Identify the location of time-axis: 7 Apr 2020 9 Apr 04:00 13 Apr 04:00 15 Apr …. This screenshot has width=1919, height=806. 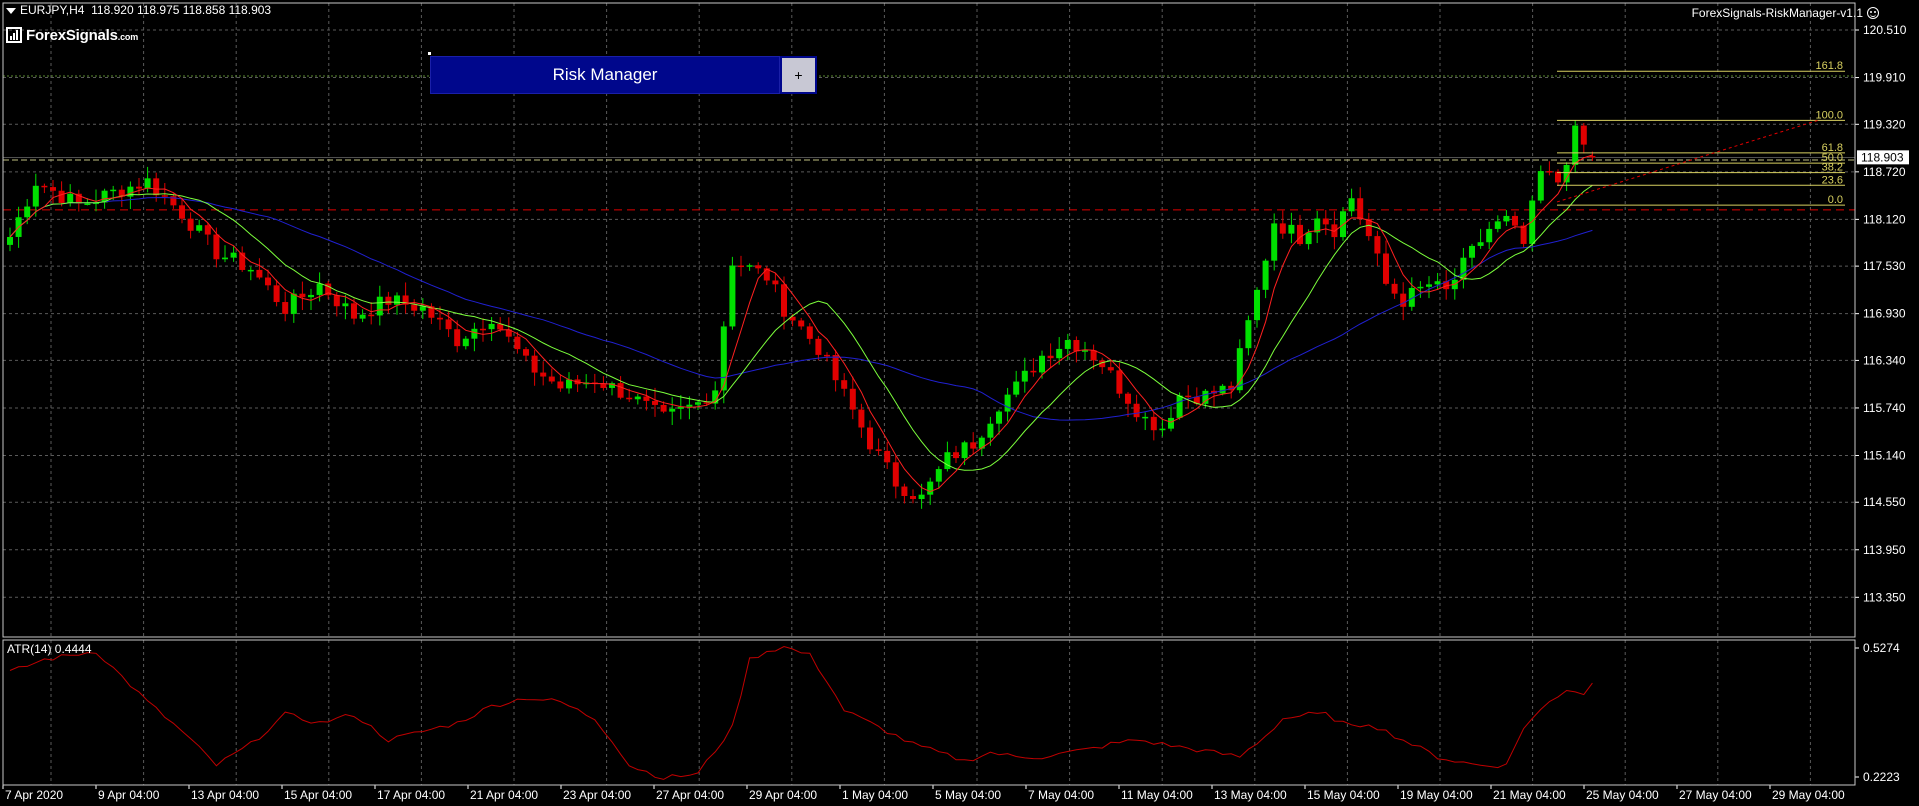
(923, 793).